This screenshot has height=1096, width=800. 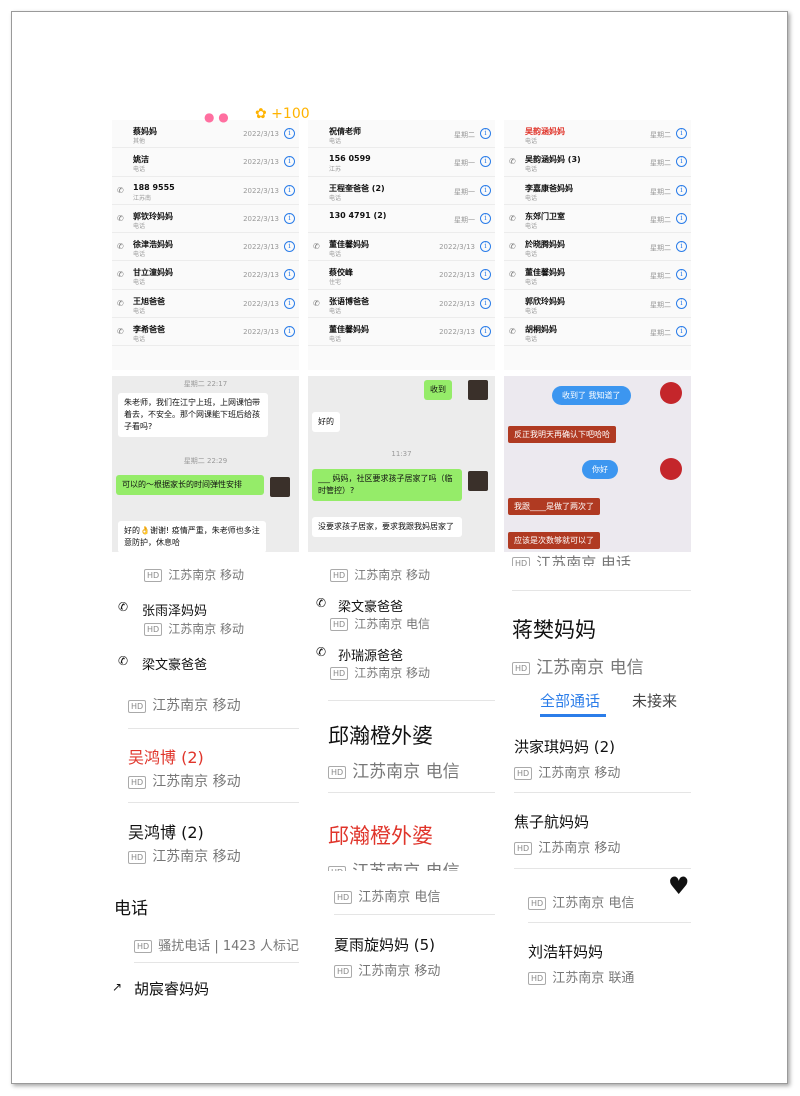 What do you see at coordinates (554, 629) in the screenshot?
I see `contact-name: 蒋樊妈妈` at bounding box center [554, 629].